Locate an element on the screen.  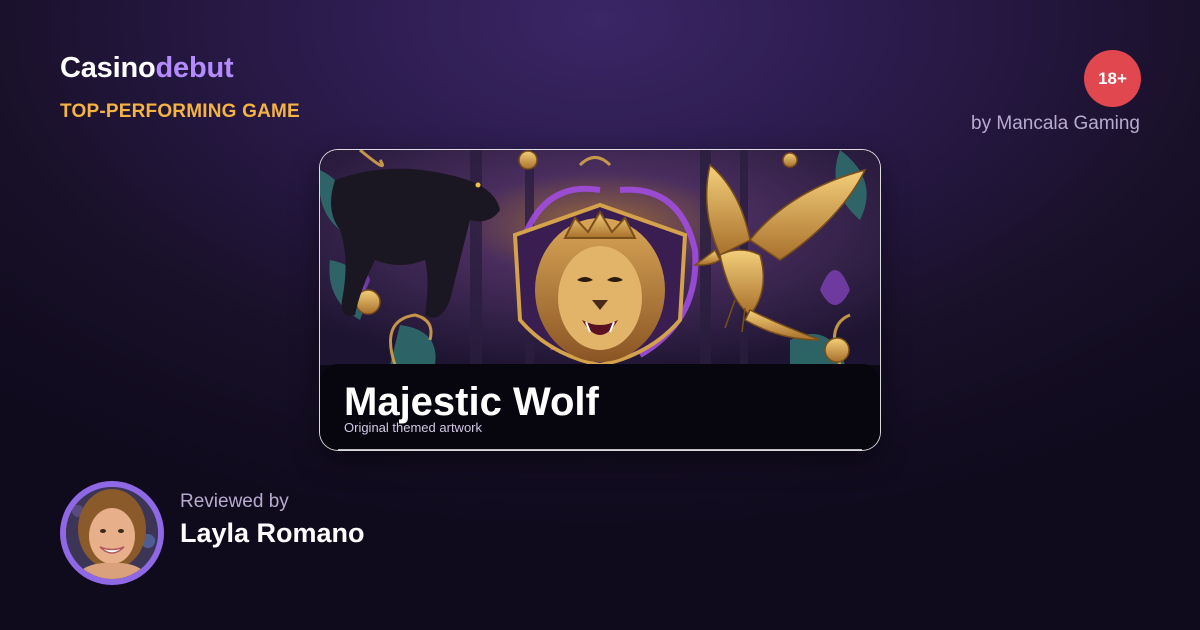
logo-text-debut: debut is located at coordinates (194, 68).